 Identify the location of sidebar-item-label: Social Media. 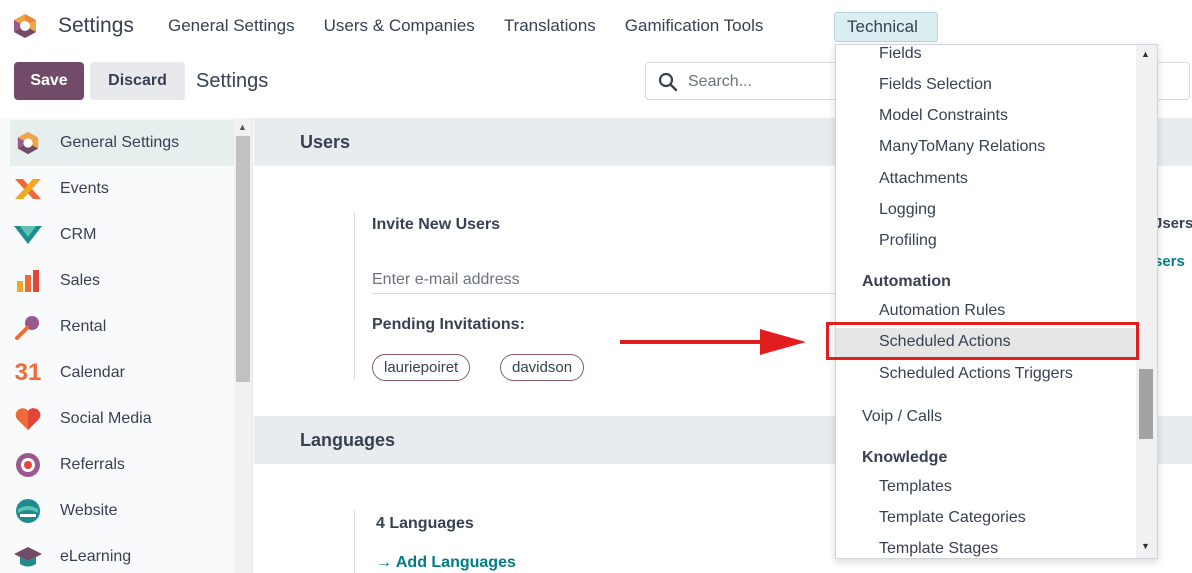
(106, 418).